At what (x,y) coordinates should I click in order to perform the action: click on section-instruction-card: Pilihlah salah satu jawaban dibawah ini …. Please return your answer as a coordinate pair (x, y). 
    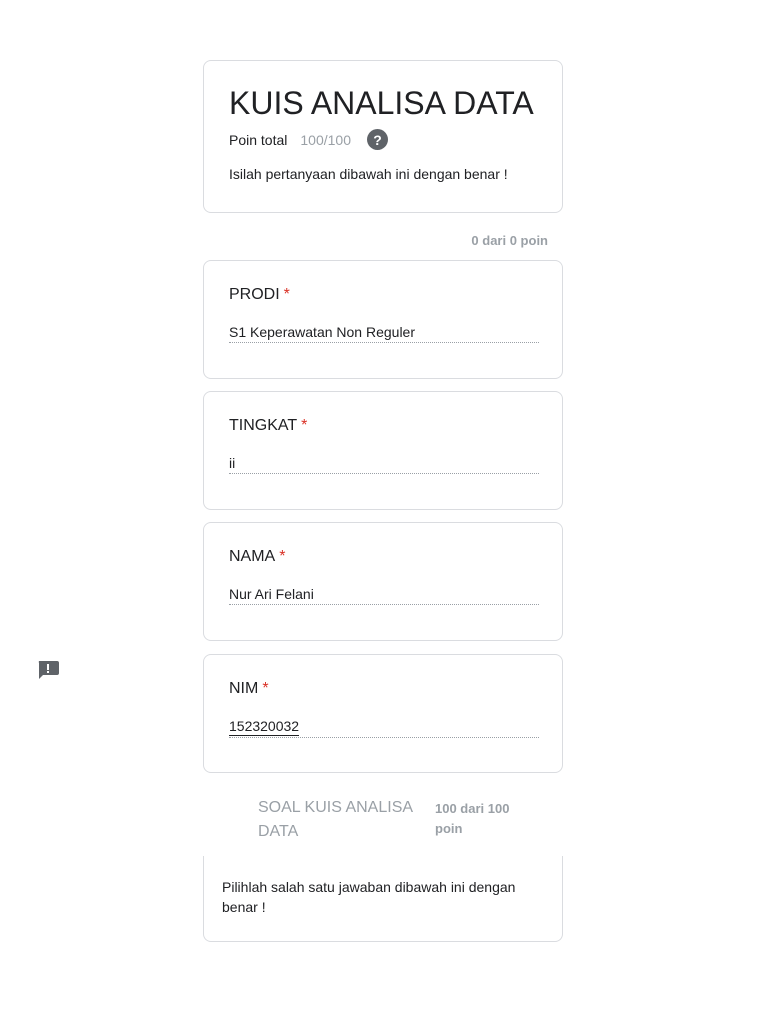
    Looking at the image, I should click on (383, 899).